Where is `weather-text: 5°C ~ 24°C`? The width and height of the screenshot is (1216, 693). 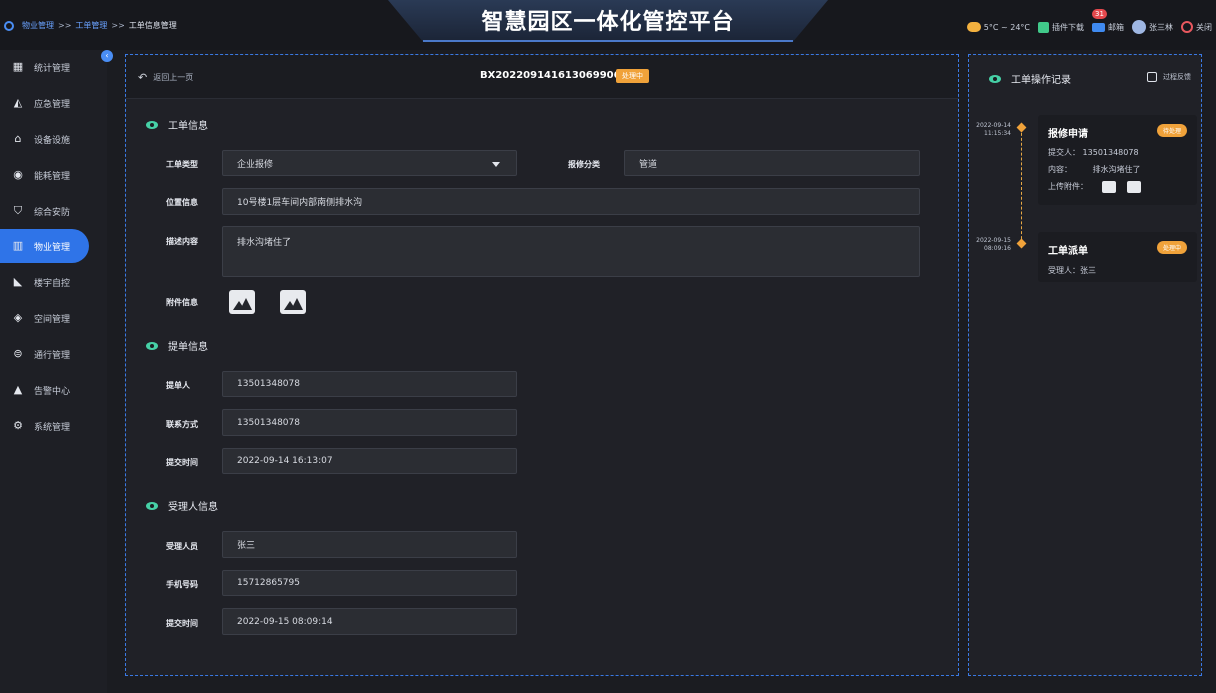
weather-text: 5°C ~ 24°C is located at coordinates (1006, 27).